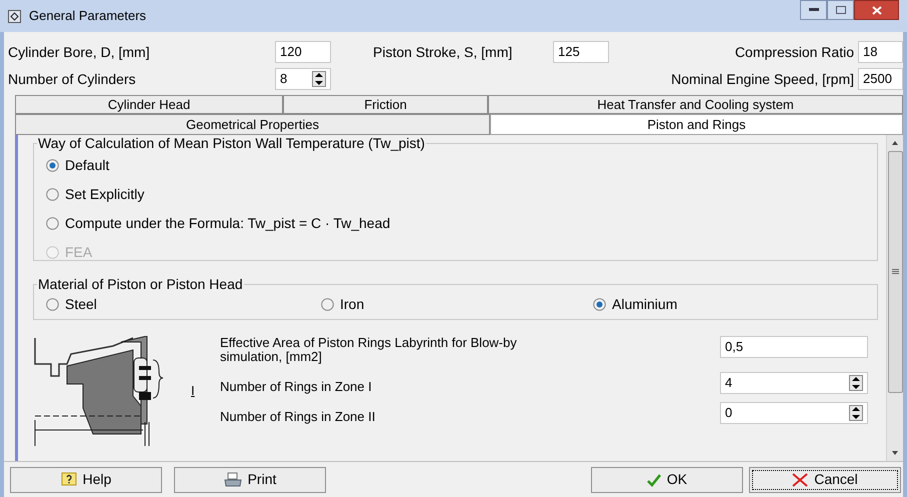 The image size is (907, 497). What do you see at coordinates (880, 79) in the screenshot?
I see `input-field: 2500` at bounding box center [880, 79].